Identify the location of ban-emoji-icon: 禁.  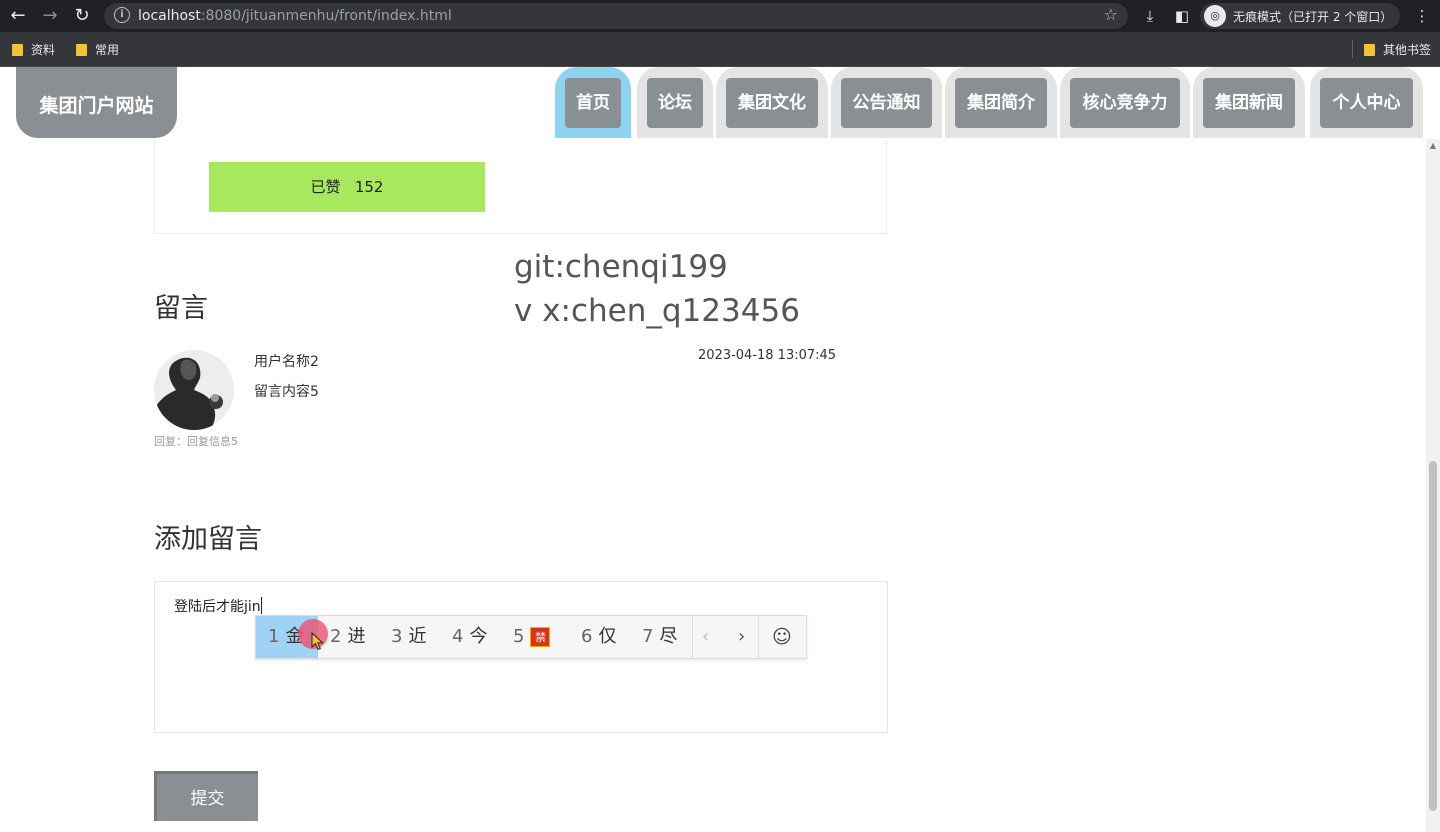
(540, 637).